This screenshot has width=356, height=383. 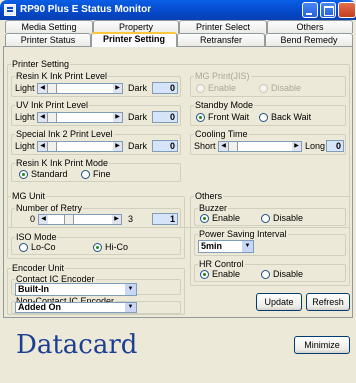 I want to click on power-saving-title: Power Saving Interval, so click(x=243, y=234).